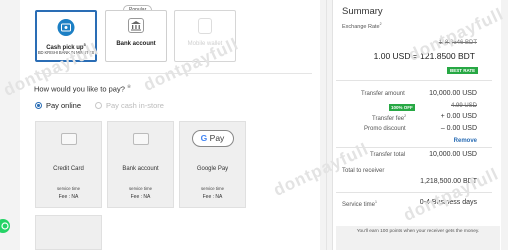 Image resolution: width=508 pixels, height=250 pixels. Describe the element at coordinates (362, 26) in the screenshot. I see `exchange-rate-label: Exchange Rate2` at that location.